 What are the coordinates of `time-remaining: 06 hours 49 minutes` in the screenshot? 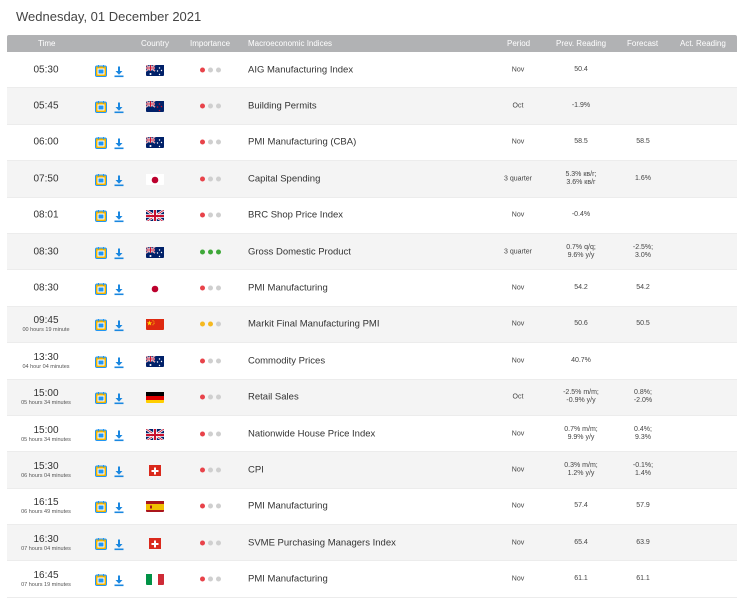 It's located at (46, 512).